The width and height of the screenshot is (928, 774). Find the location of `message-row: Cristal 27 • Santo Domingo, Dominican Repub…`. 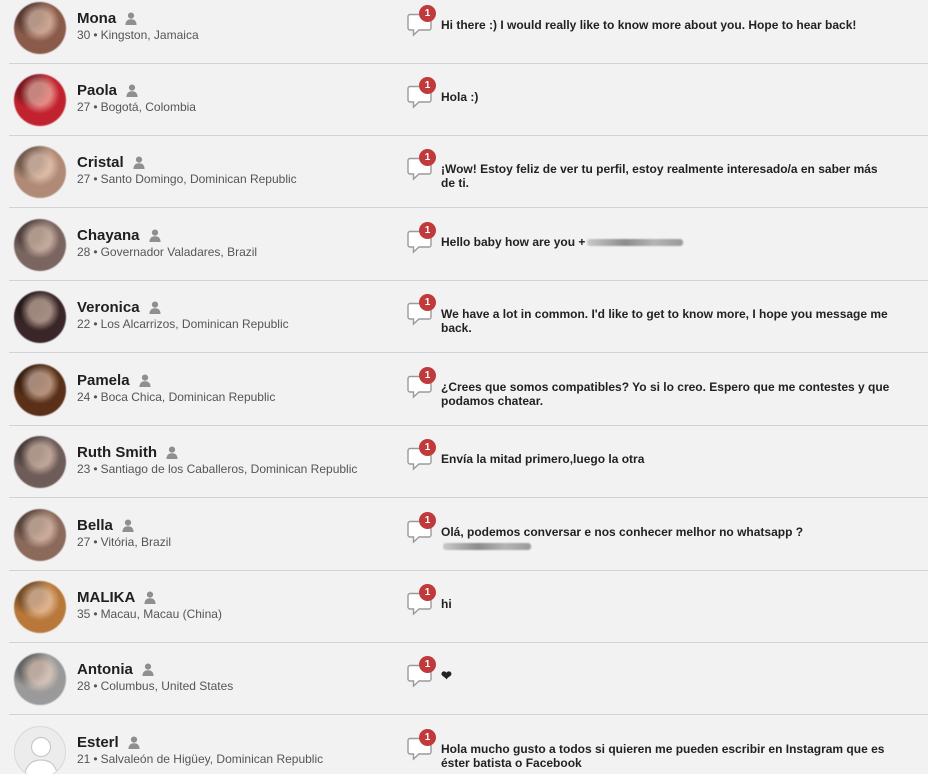

message-row: Cristal 27 • Santo Domingo, Dominican Repub… is located at coordinates (464, 172).